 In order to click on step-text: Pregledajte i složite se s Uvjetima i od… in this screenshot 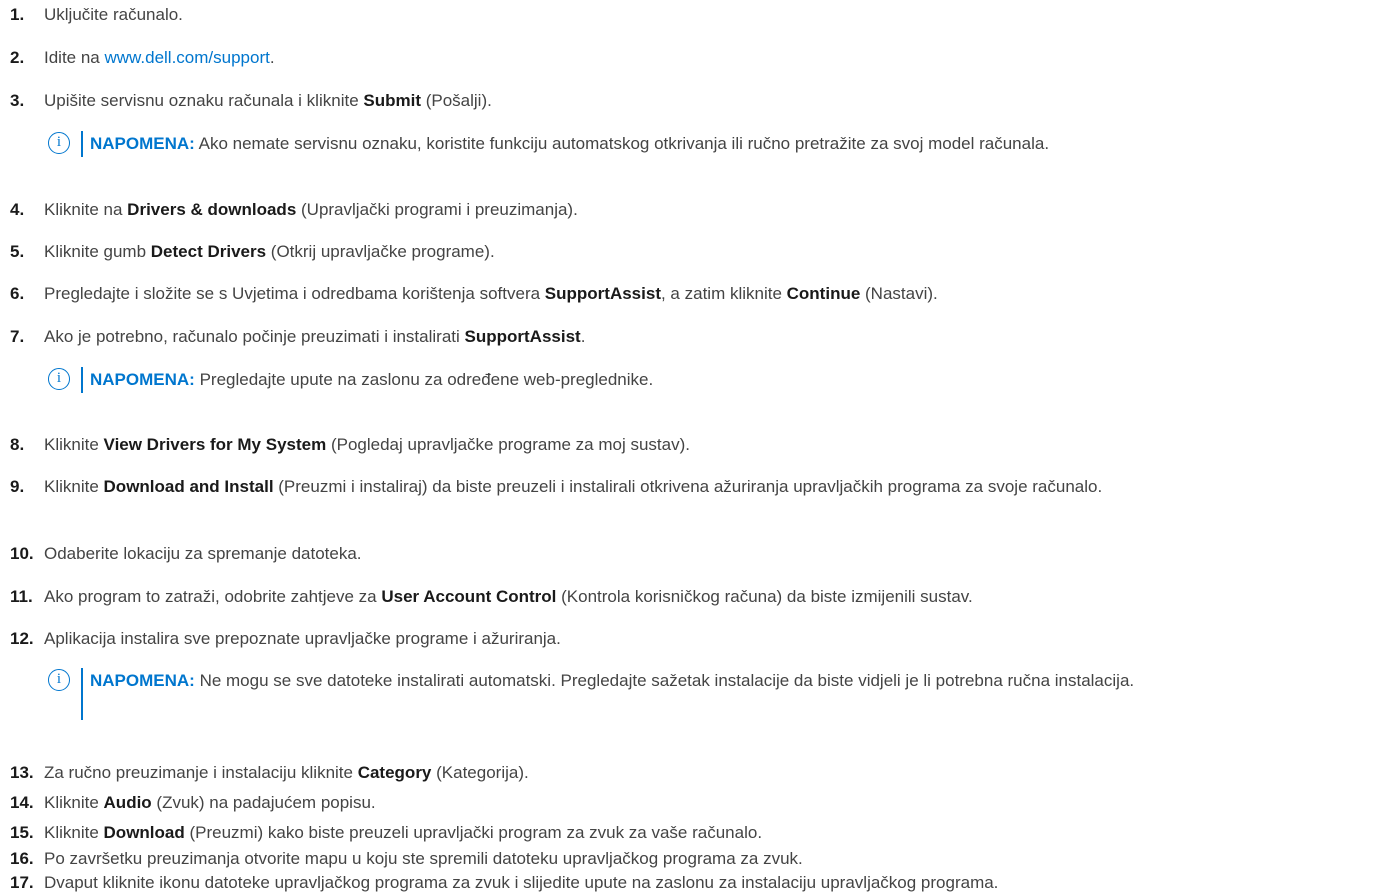, I will do `click(491, 293)`.